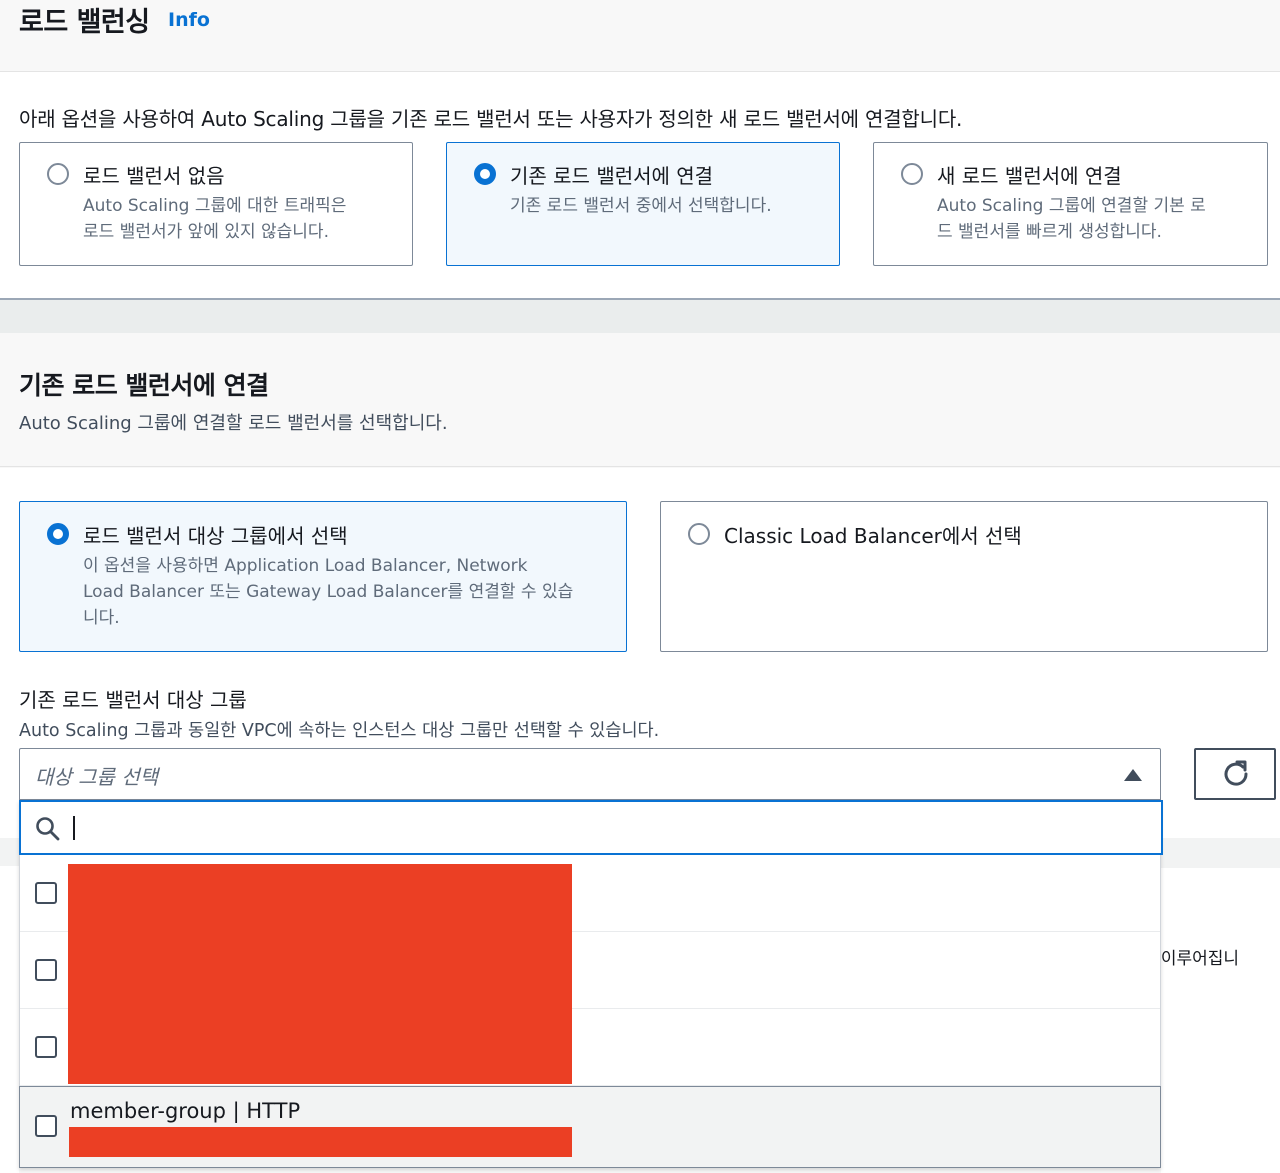  I want to click on option-desc-line: Auto Scaling 그룹에 대한 트래픽은, so click(215, 206).